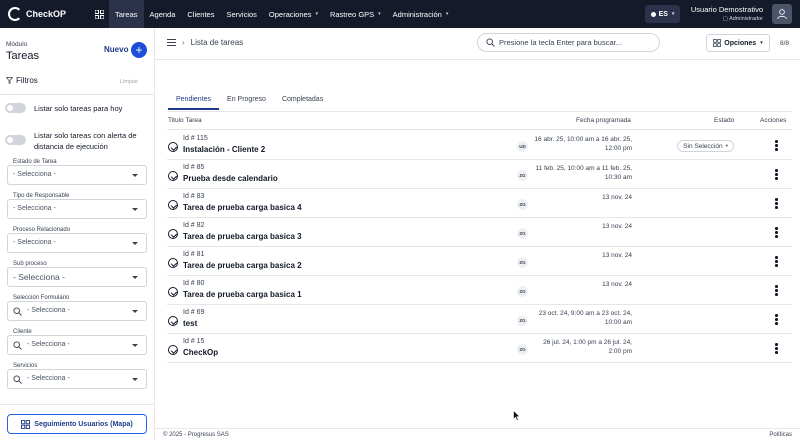  I want to click on options-button: Opciones ▾, so click(738, 43).